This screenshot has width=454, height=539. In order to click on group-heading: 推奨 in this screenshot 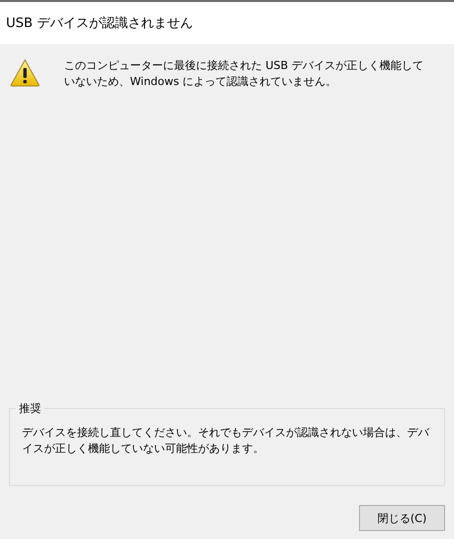, I will do `click(30, 408)`.